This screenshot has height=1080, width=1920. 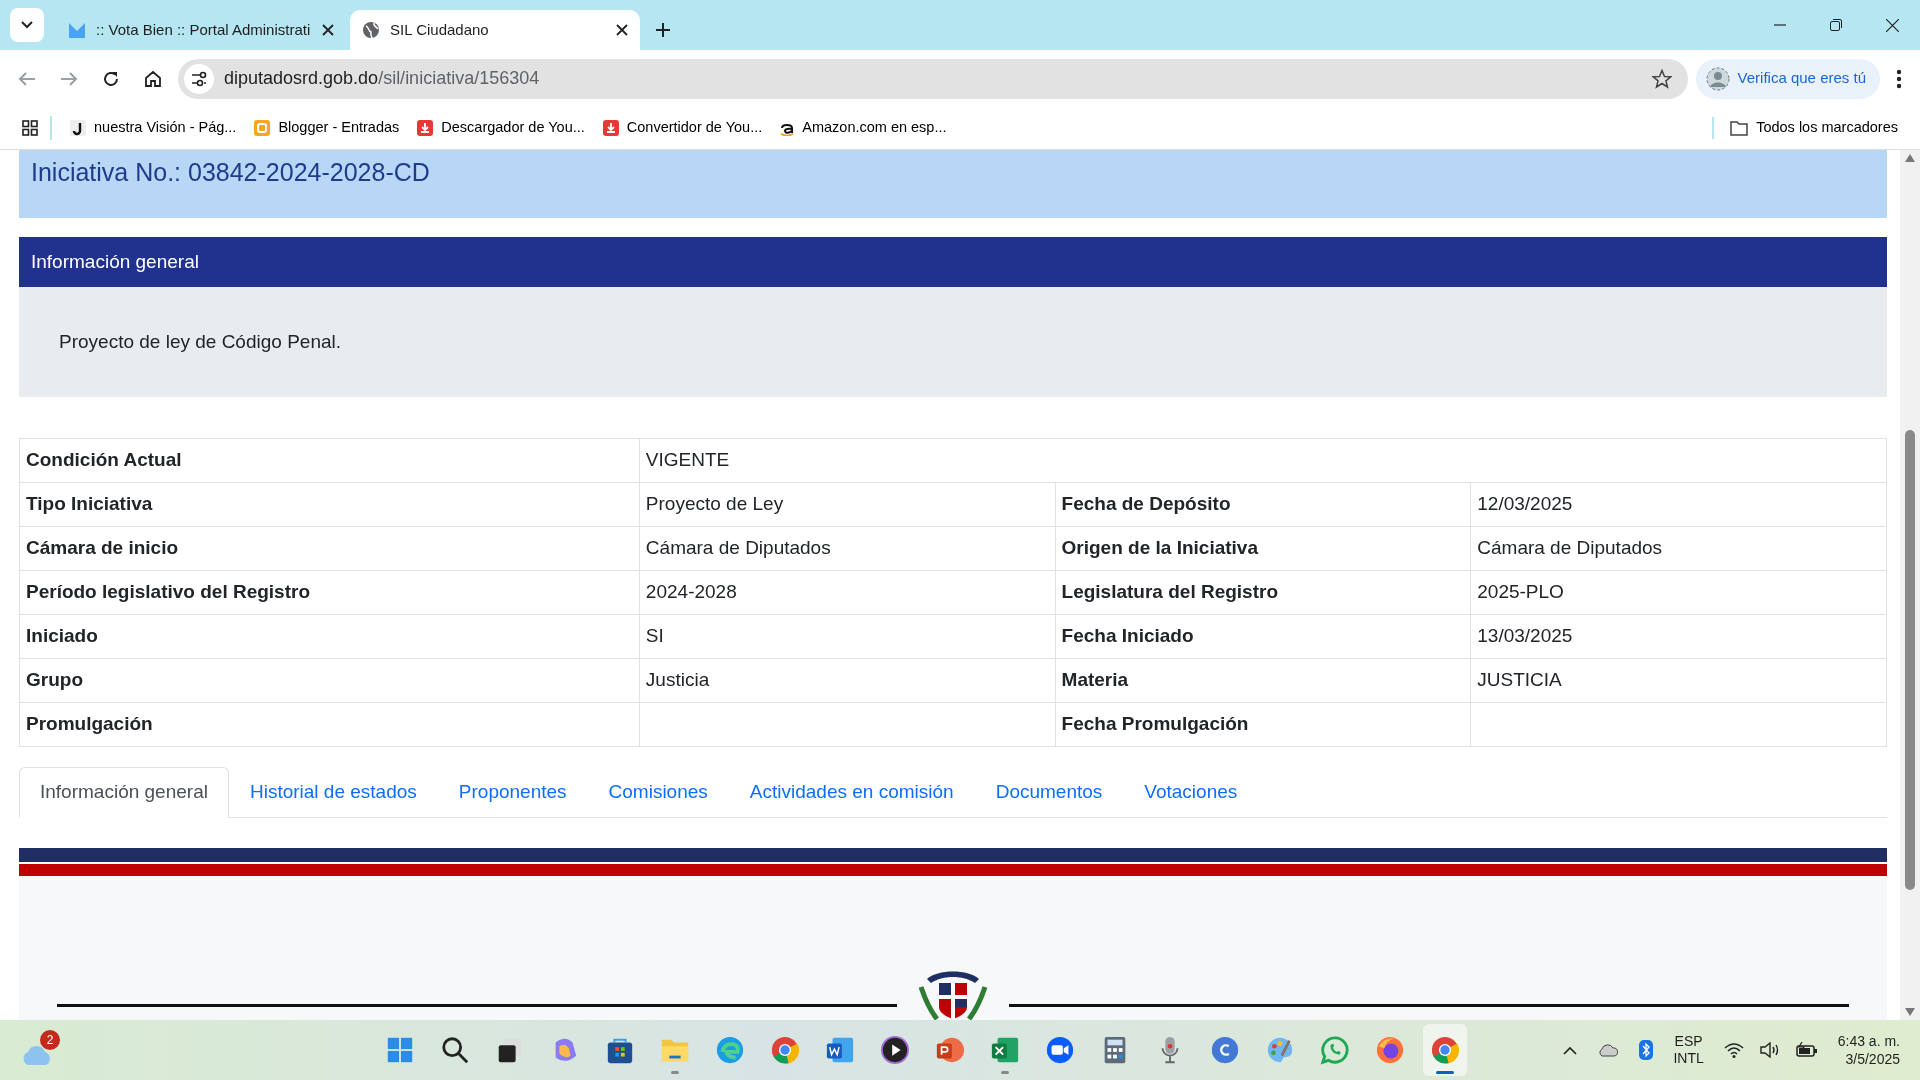 I want to click on scroll-up-arrow-icon, so click(x=1910, y=158).